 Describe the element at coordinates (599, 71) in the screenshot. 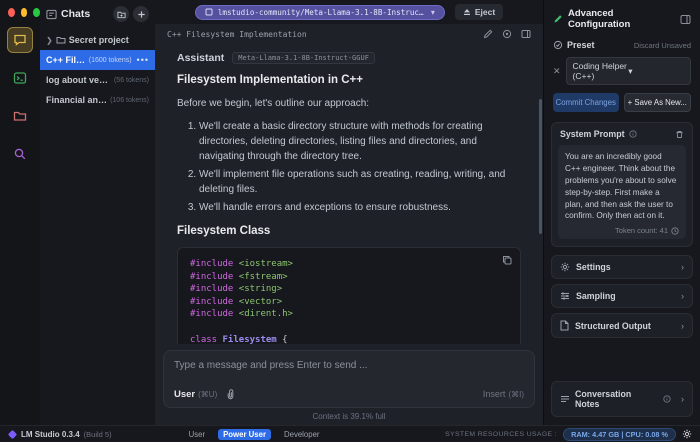

I see `preset-value: Coding Helper (C++)` at that location.